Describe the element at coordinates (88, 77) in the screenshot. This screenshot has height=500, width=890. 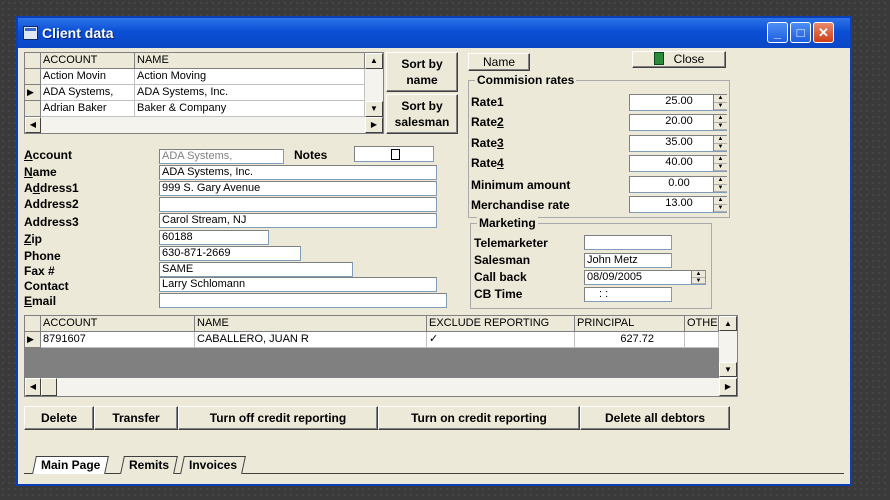
I see `table-cell-account: Action Movin` at that location.